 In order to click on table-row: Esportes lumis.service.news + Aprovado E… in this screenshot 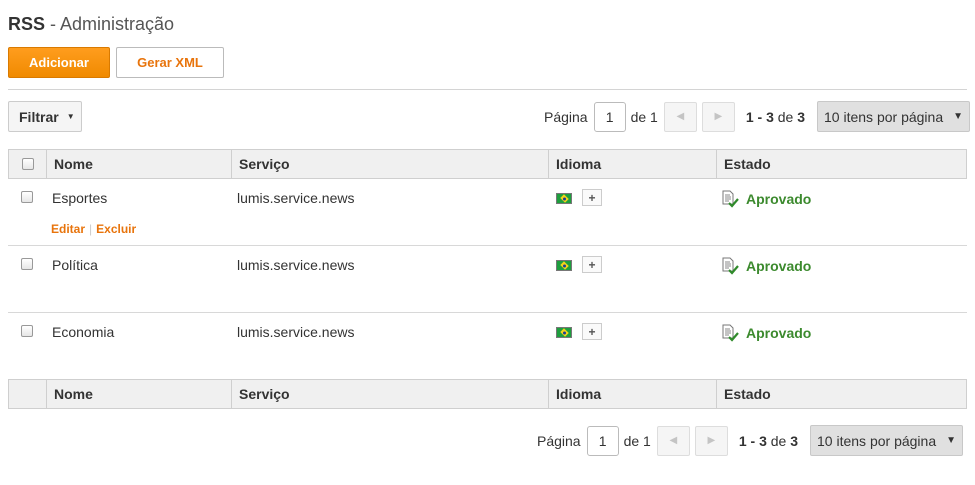, I will do `click(487, 212)`.